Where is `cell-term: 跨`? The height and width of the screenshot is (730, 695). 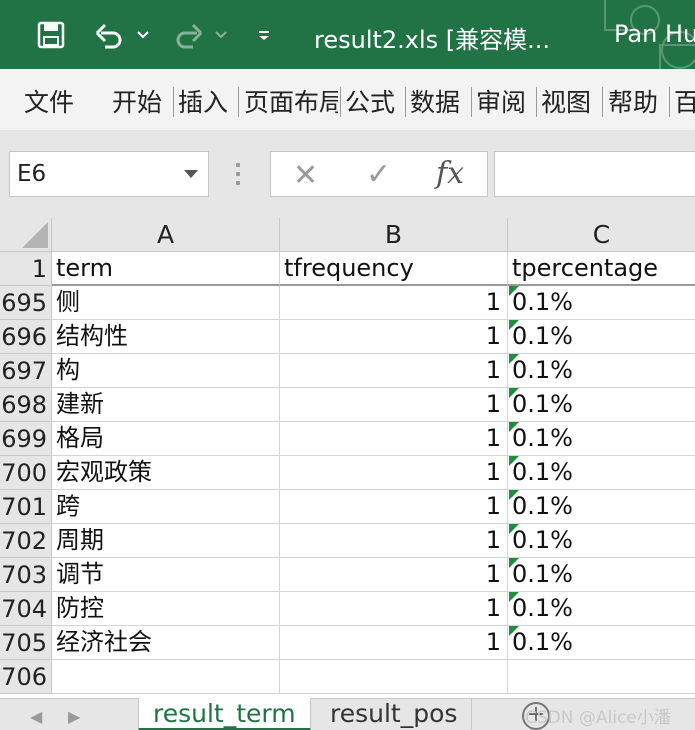
cell-term: 跨 is located at coordinates (166, 507).